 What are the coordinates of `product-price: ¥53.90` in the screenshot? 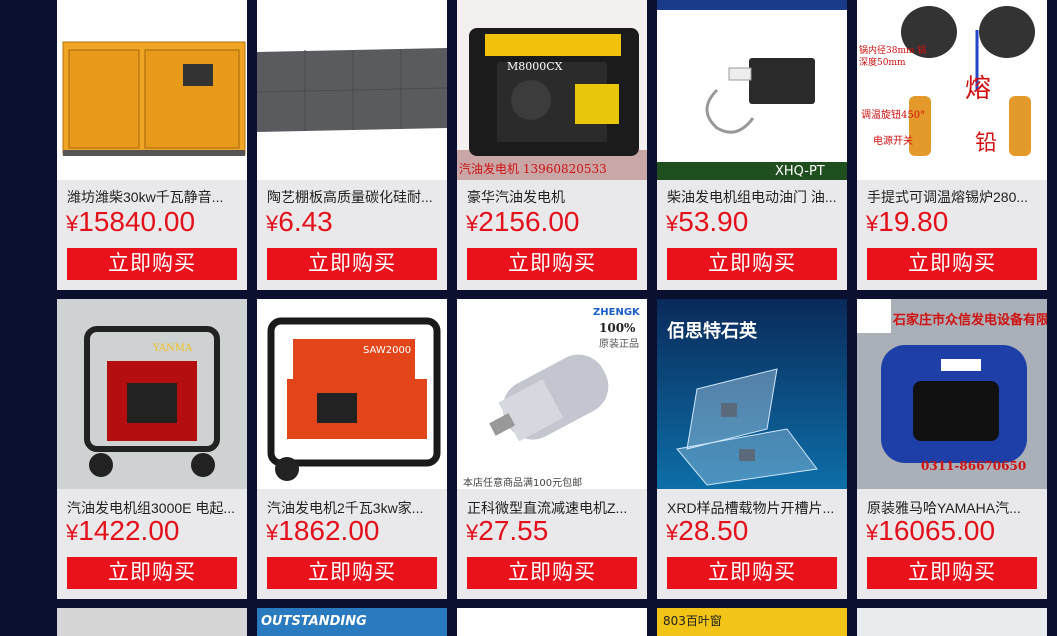 It's located at (707, 221).